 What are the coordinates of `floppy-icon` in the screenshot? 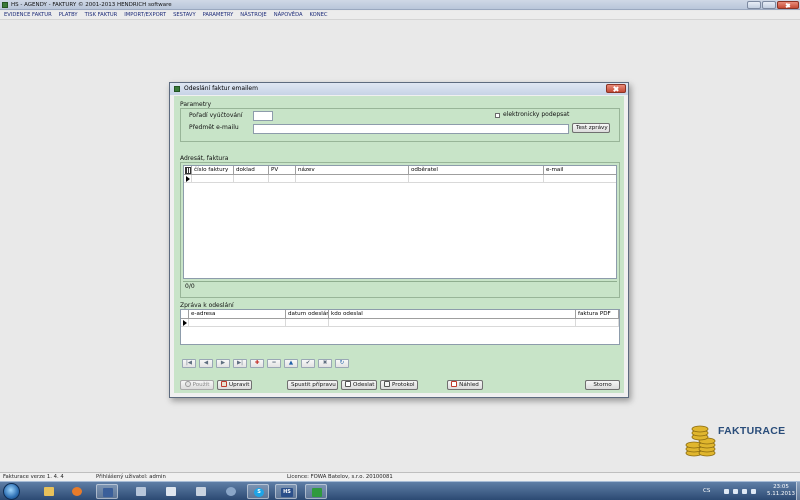 It's located at (108, 492).